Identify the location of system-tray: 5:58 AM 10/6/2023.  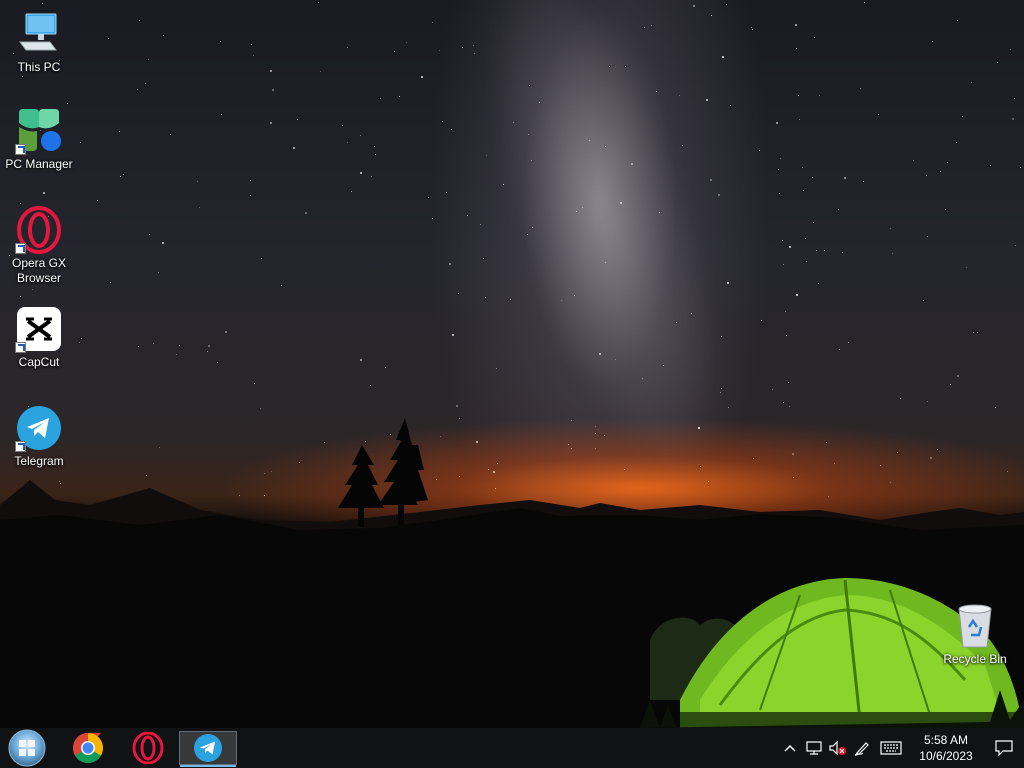
(901, 748).